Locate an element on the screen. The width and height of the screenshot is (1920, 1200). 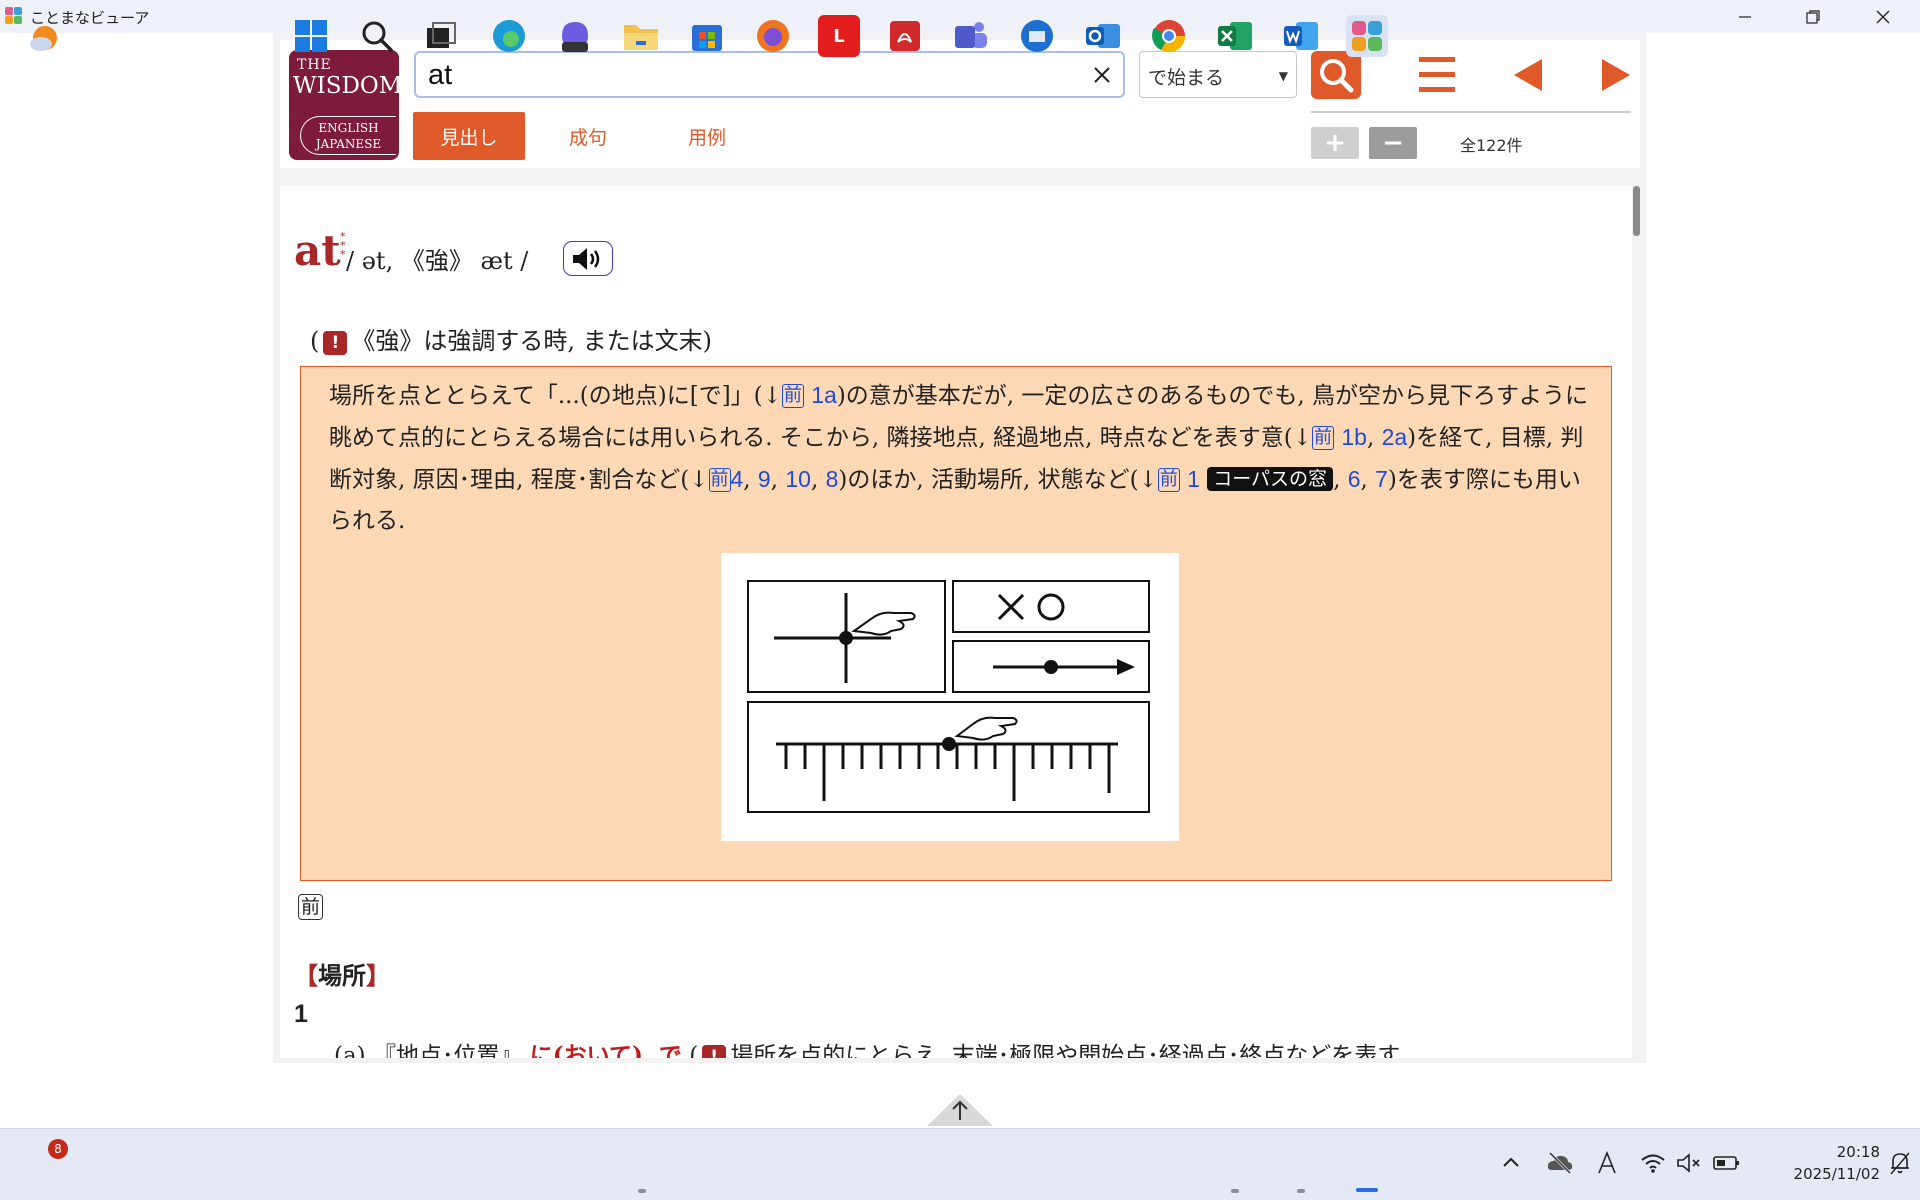
hamburger-icon is located at coordinates (1437, 74).